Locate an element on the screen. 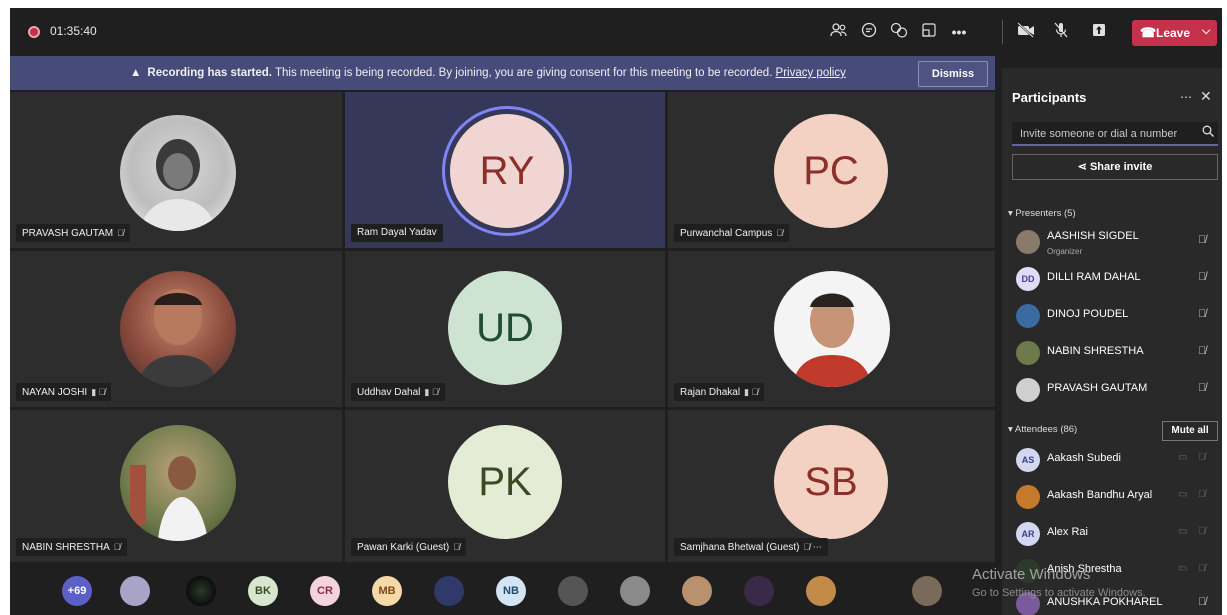 This screenshot has height=615, width=1227. participant-name: DINOJ POUDEL is located at coordinates (1088, 314).